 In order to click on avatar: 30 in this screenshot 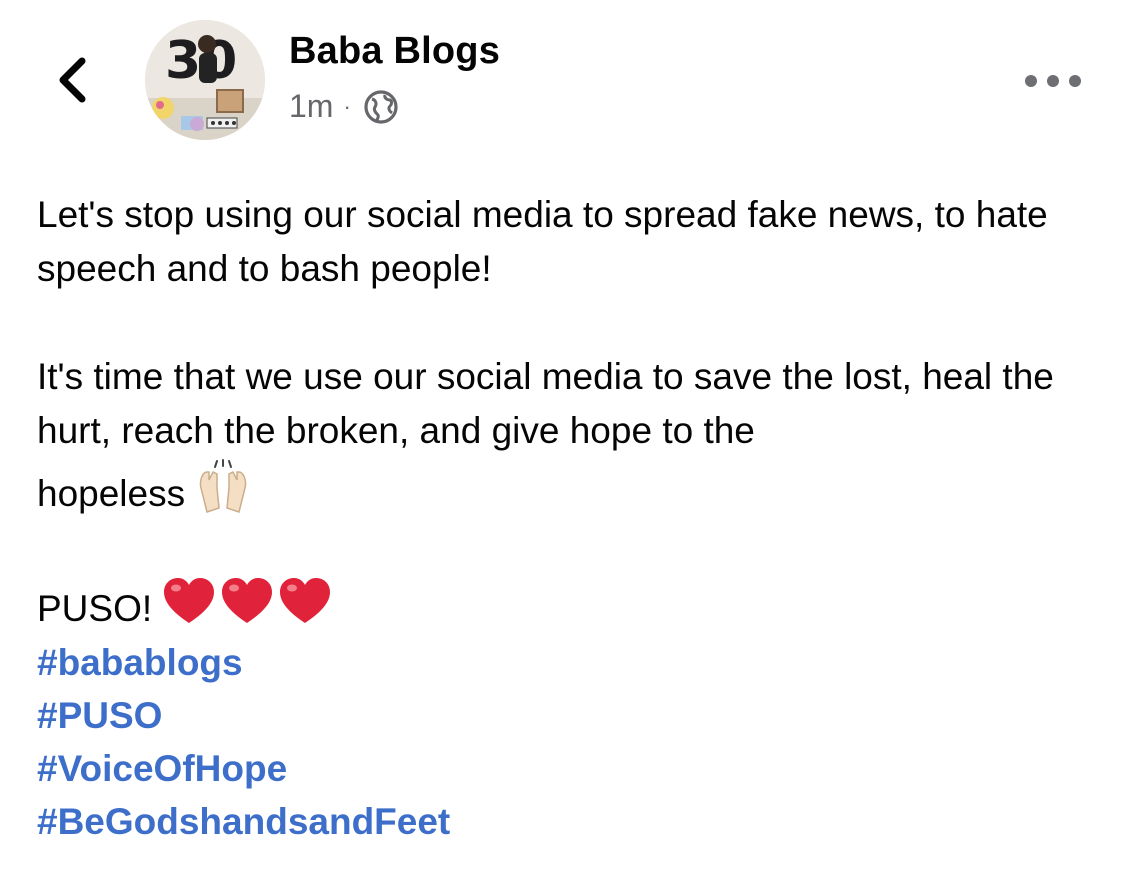, I will do `click(205, 80)`.